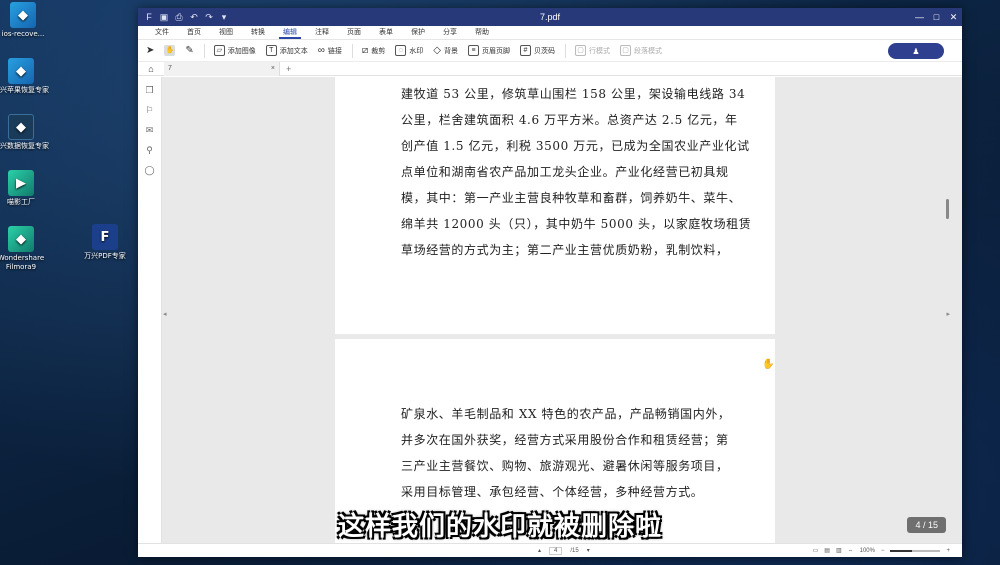 This screenshot has width=1000, height=565. I want to click on panel-collapse-left-icon: ◂, so click(165, 314).